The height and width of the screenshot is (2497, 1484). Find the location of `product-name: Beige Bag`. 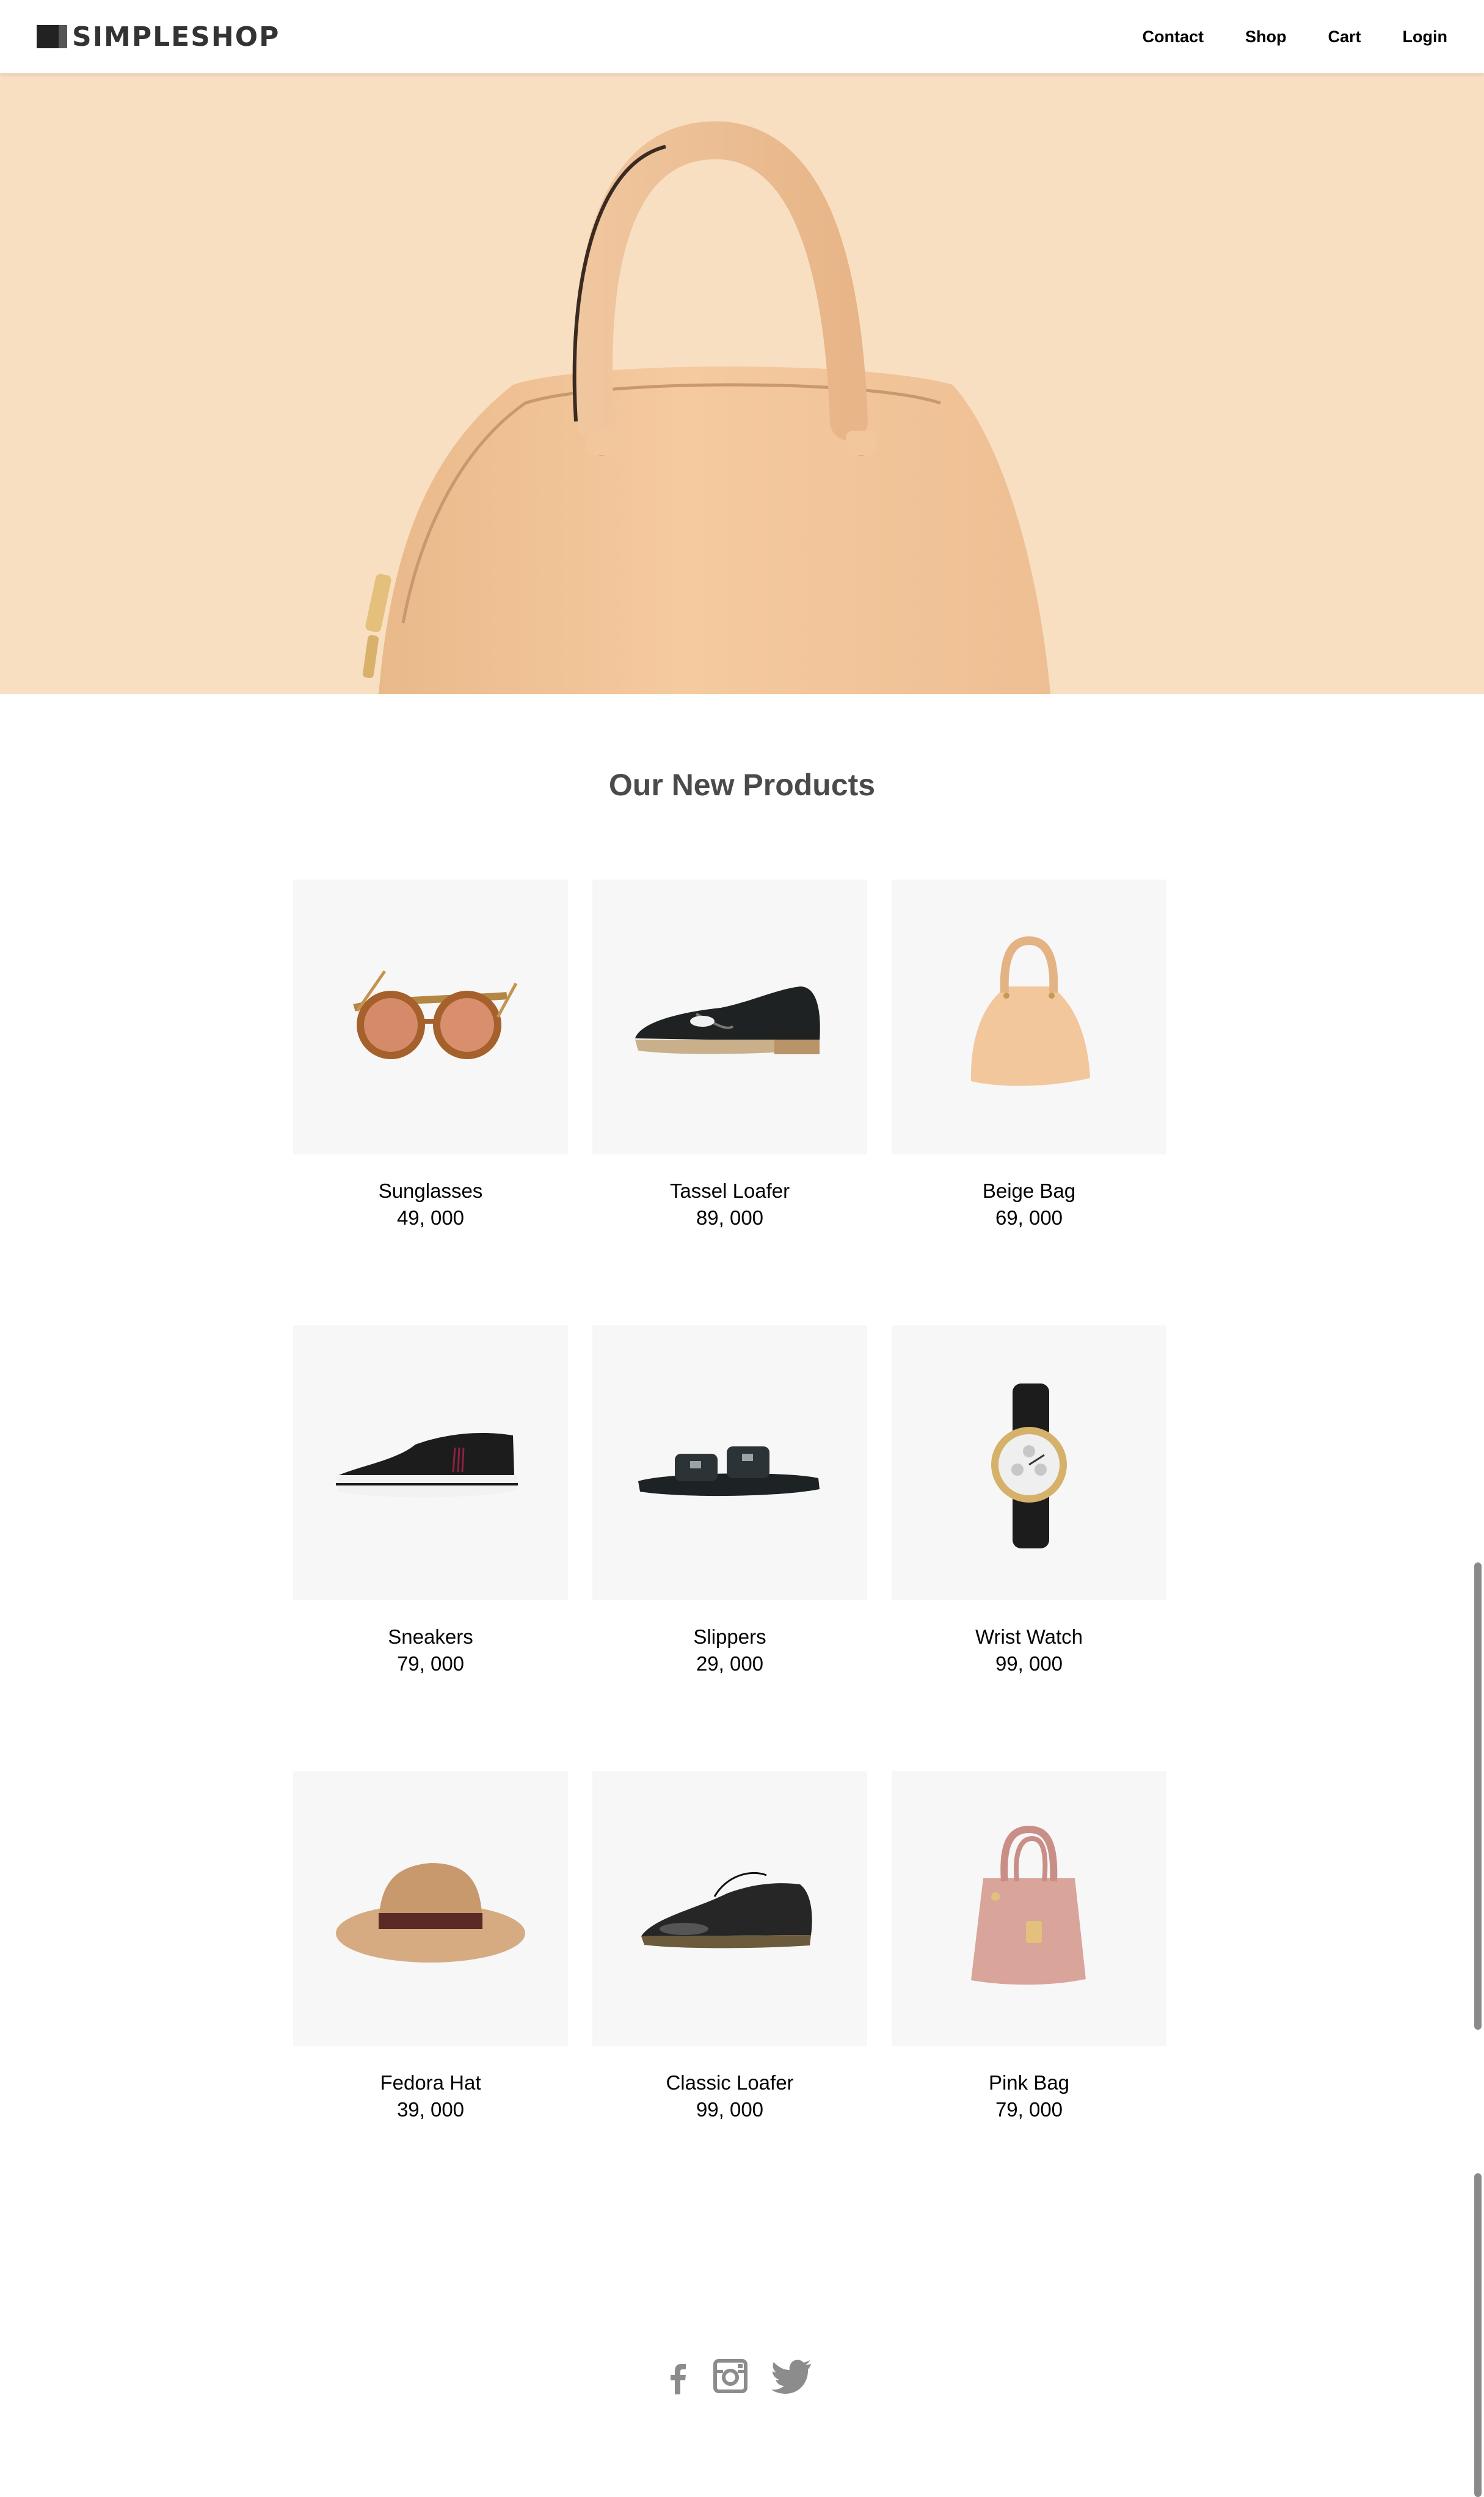

product-name: Beige Bag is located at coordinates (1029, 1191).